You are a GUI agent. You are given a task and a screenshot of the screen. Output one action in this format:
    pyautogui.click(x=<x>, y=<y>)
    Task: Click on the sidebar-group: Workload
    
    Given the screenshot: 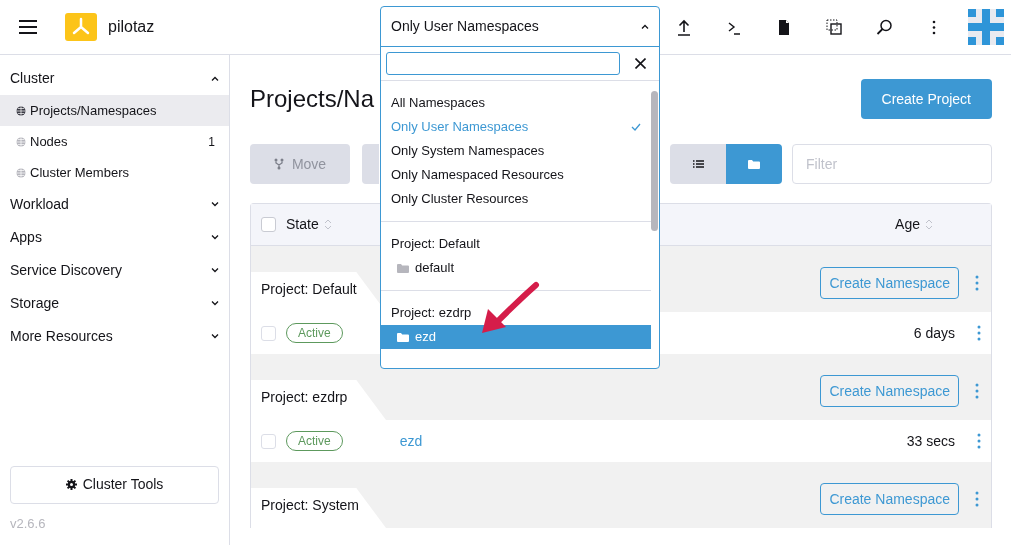 What is the action you would take?
    pyautogui.click(x=114, y=204)
    